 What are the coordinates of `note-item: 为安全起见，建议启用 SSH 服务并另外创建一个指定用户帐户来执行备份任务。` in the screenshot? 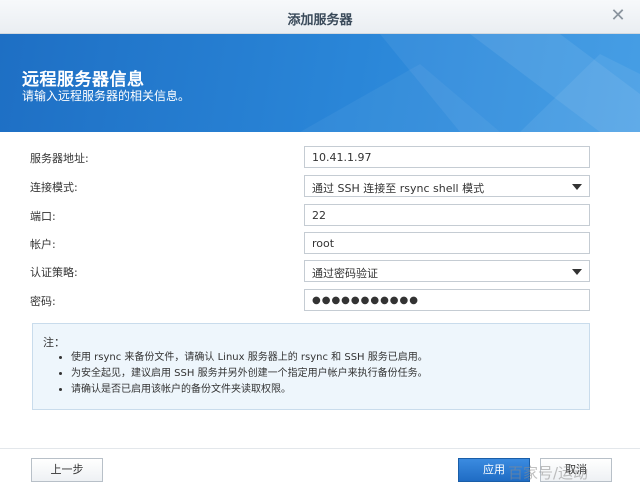 It's located at (249, 374).